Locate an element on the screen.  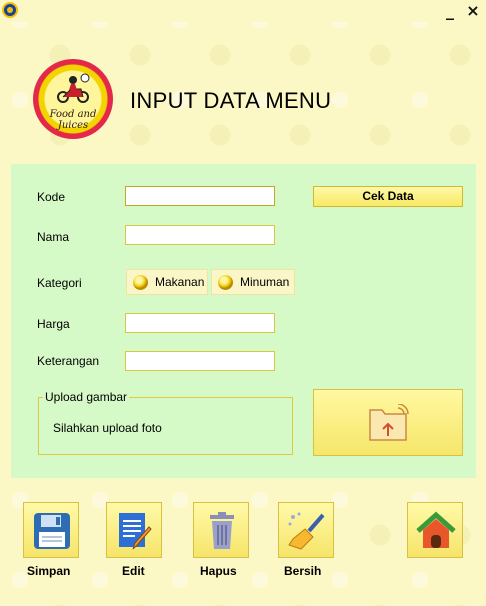
page-title: INPUT DATA MENU is located at coordinates (231, 100).